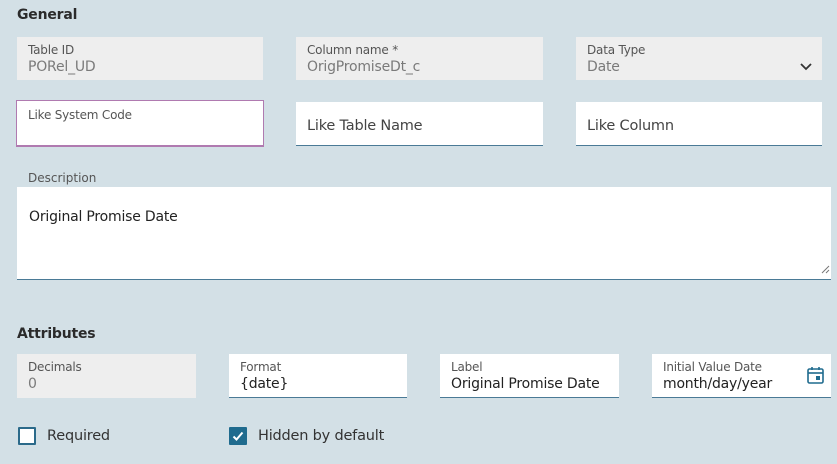 The height and width of the screenshot is (464, 837). Describe the element at coordinates (55, 367) in the screenshot. I see `decimals-label: Decimals` at that location.